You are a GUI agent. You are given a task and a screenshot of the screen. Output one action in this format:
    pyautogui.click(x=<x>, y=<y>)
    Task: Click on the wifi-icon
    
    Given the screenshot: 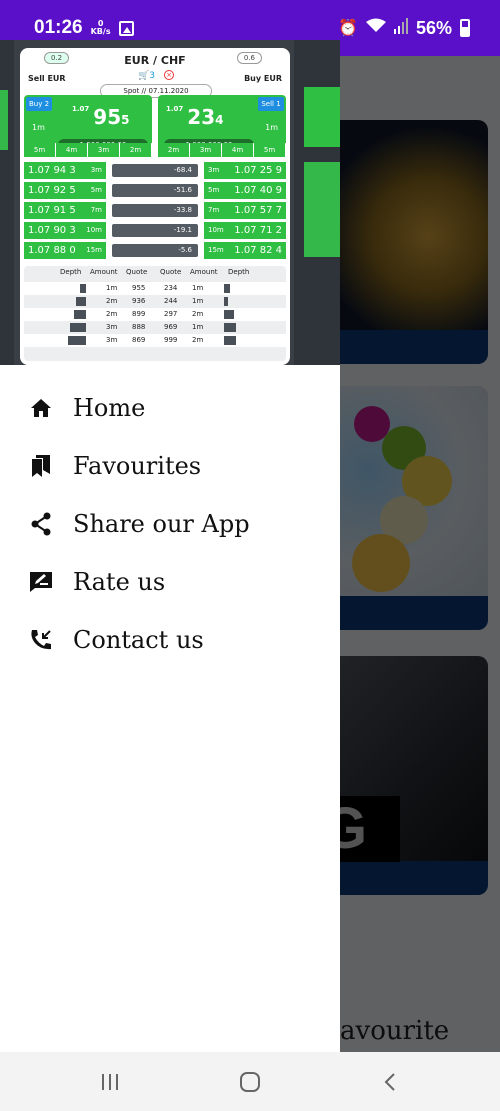 What is the action you would take?
    pyautogui.click(x=375, y=28)
    